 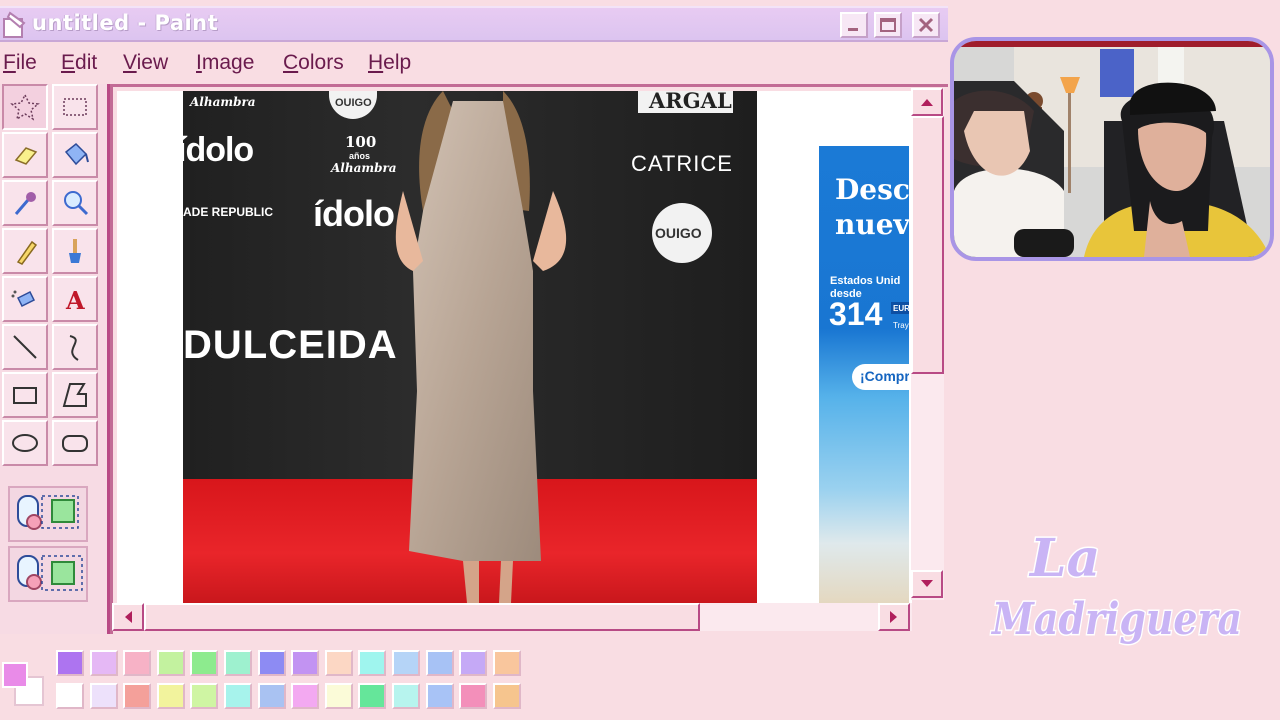 What do you see at coordinates (125, 23) in the screenshot?
I see `window-title: untitled - Paint` at bounding box center [125, 23].